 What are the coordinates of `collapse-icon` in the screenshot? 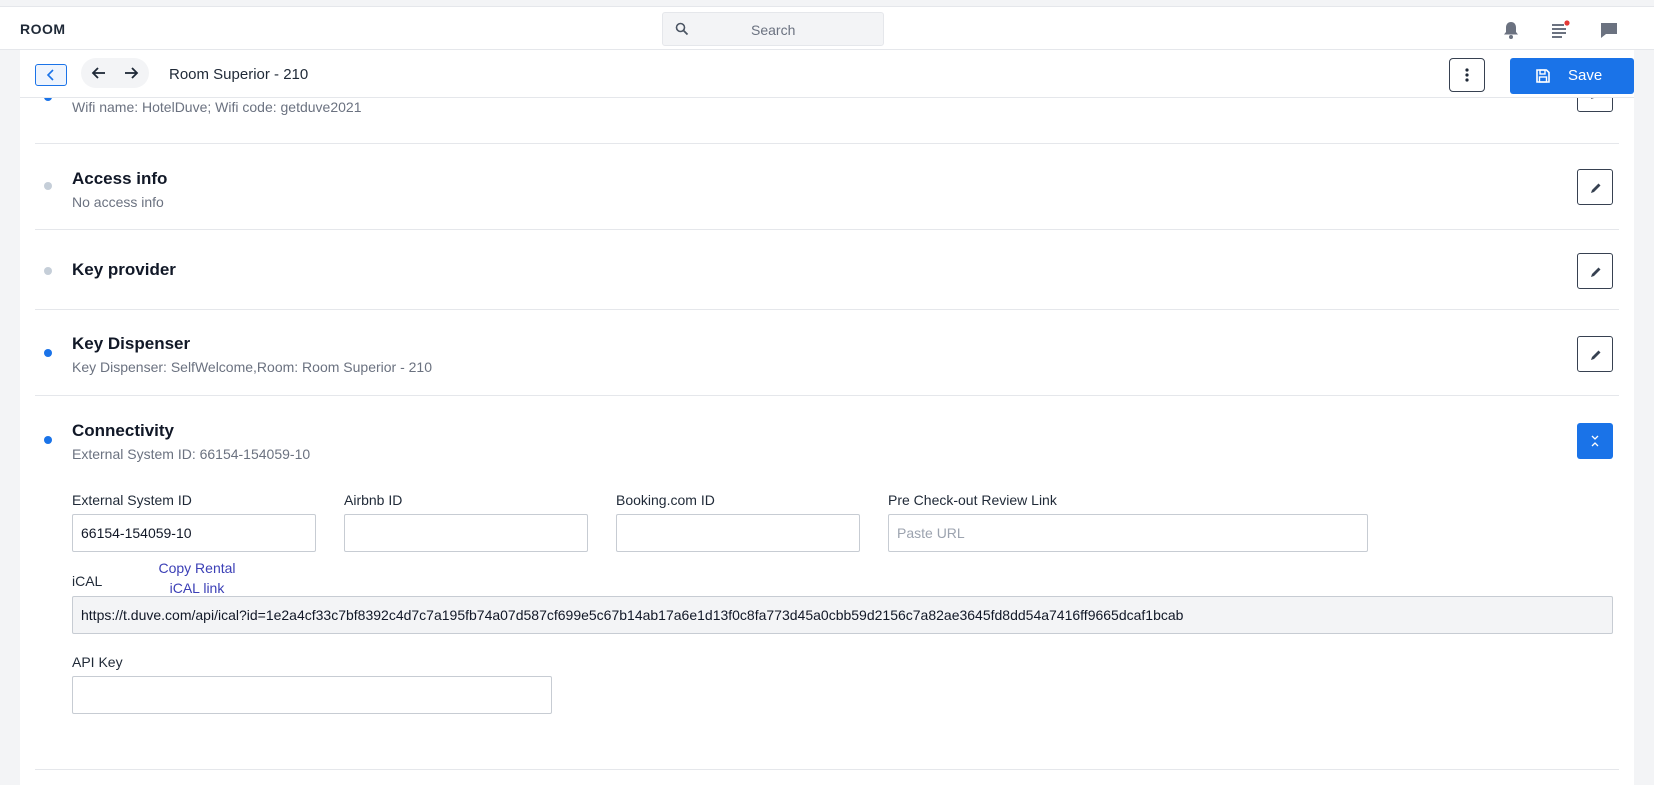 It's located at (1595, 441).